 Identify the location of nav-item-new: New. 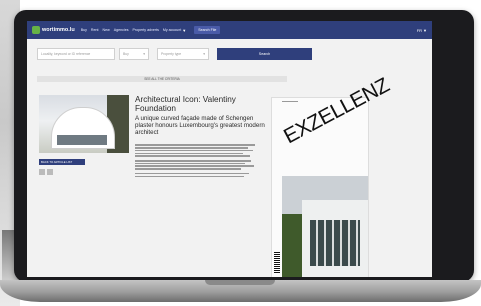
(106, 30).